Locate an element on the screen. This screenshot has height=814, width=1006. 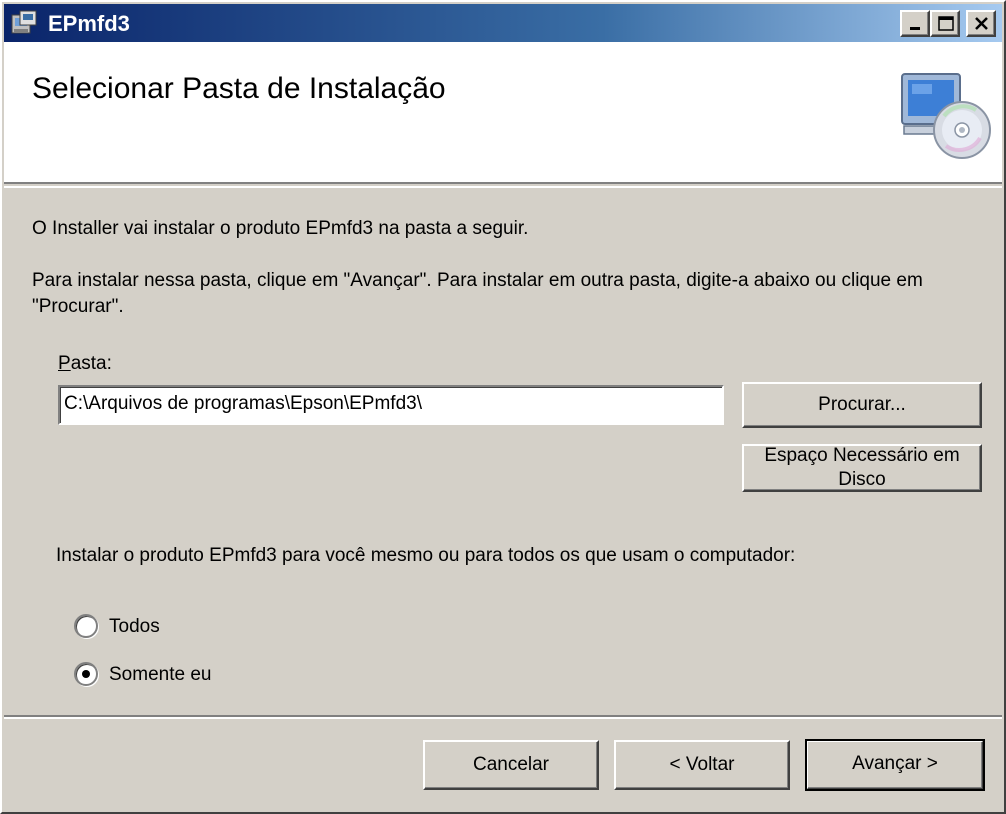
minimize-button is located at coordinates (915, 23).